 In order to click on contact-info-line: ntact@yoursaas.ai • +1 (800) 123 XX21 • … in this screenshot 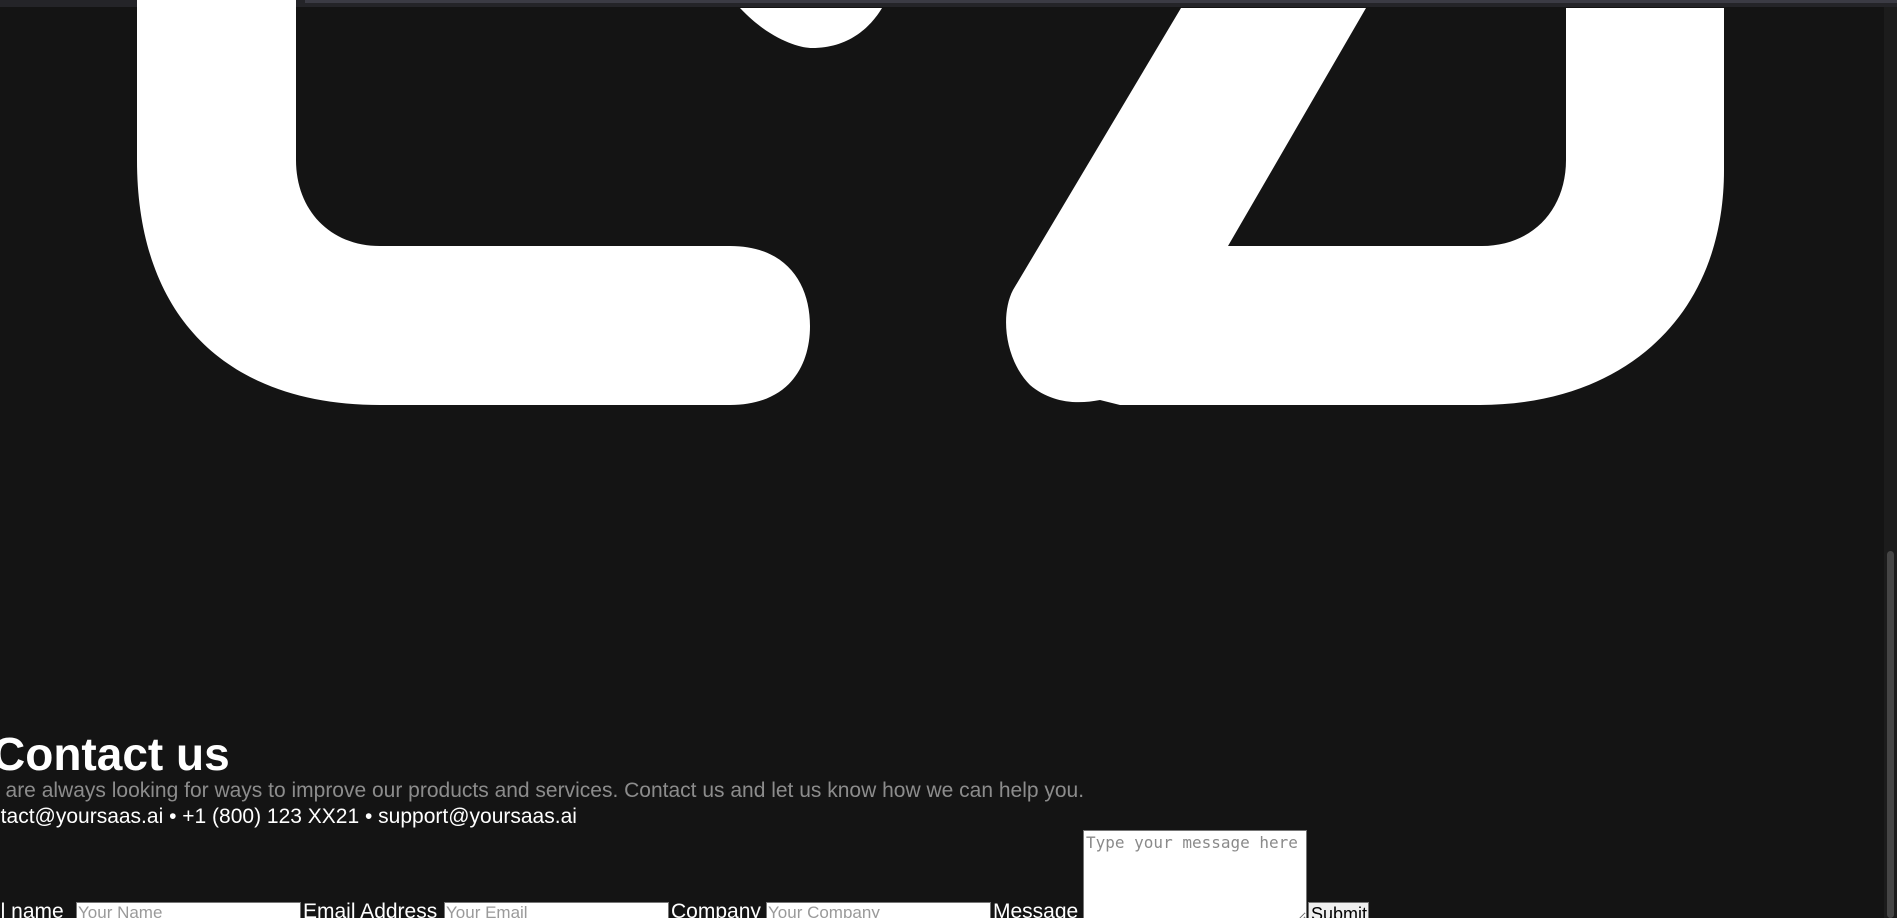, I will do `click(288, 816)`.